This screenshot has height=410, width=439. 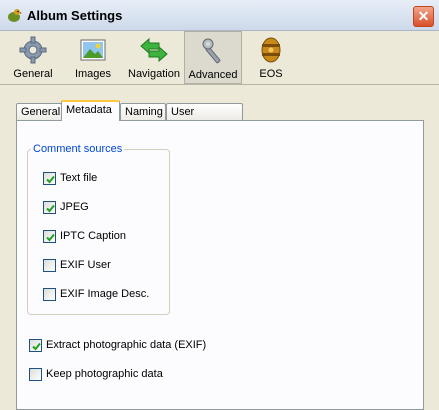 I want to click on tab-general: General, so click(x=39, y=111).